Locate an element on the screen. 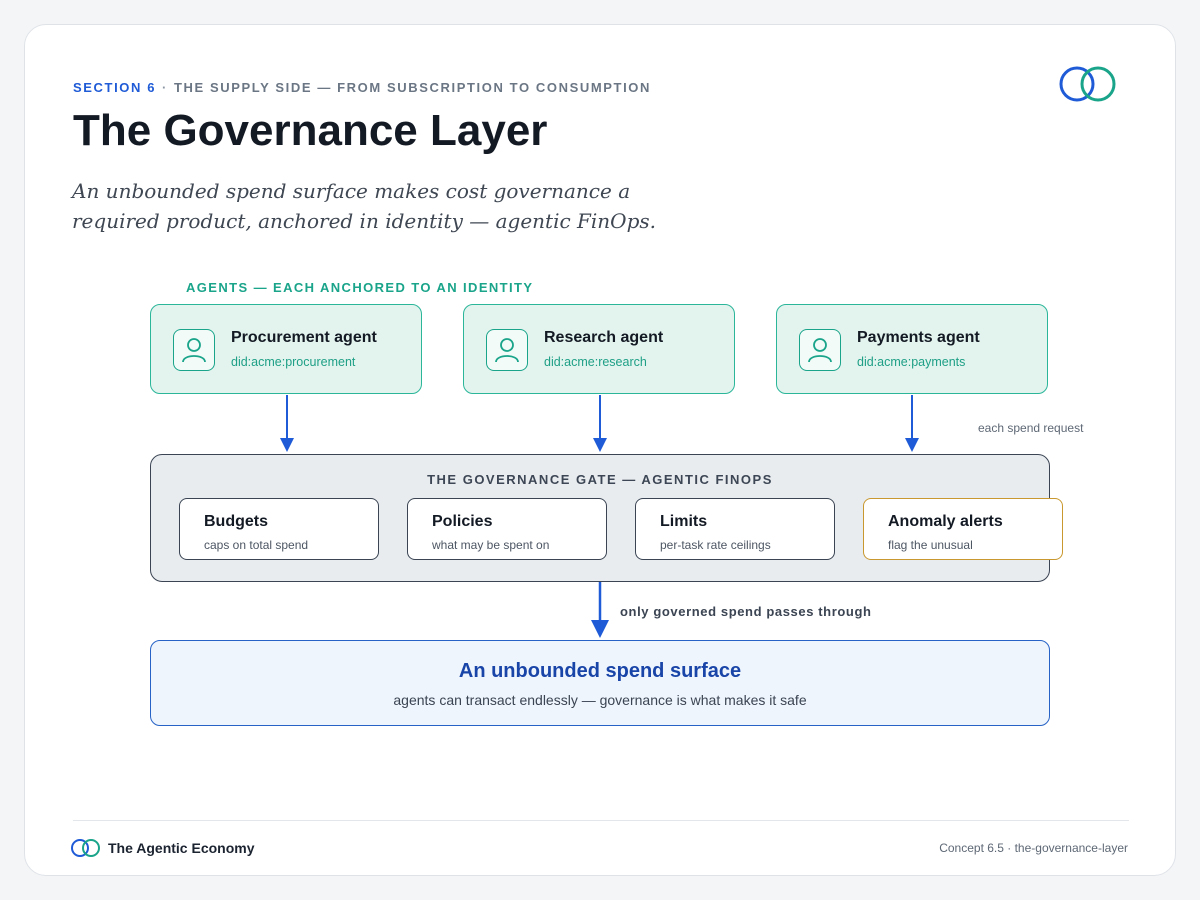  gate-title: THE GOVERNANCE GATE — AGENTIC FINOPS is located at coordinates (600, 479).